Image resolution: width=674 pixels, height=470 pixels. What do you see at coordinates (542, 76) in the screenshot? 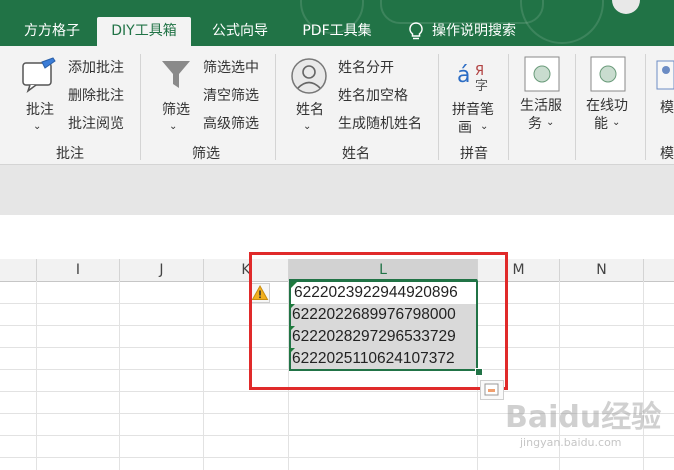
I see `life-service-icon` at bounding box center [542, 76].